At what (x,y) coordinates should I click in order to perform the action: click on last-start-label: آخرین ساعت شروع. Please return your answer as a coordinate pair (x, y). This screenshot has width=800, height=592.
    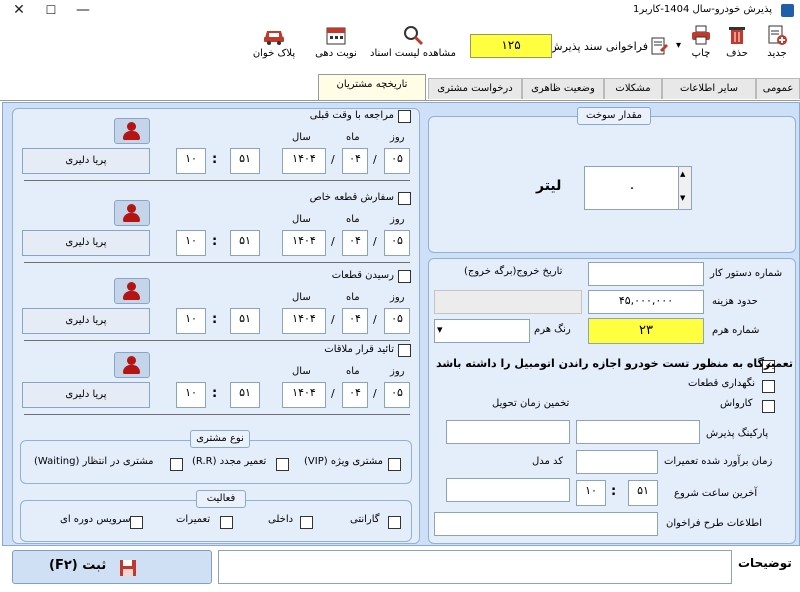
    Looking at the image, I should click on (716, 493).